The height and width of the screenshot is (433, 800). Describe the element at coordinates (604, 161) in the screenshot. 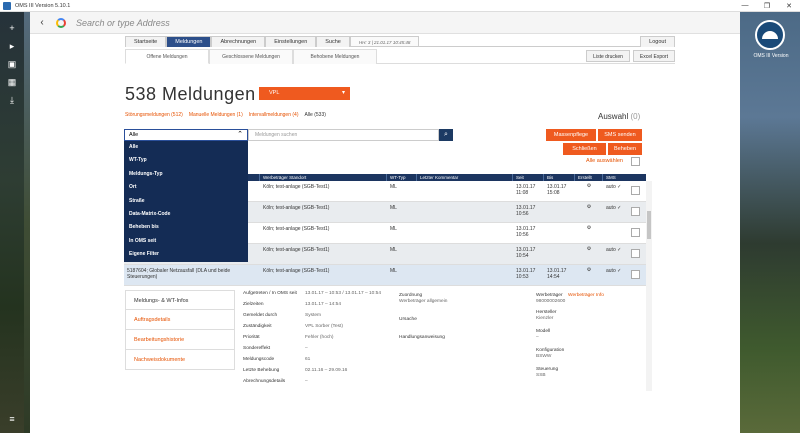

I see `alle-auswaehlen-link: Alle auswählen` at that location.